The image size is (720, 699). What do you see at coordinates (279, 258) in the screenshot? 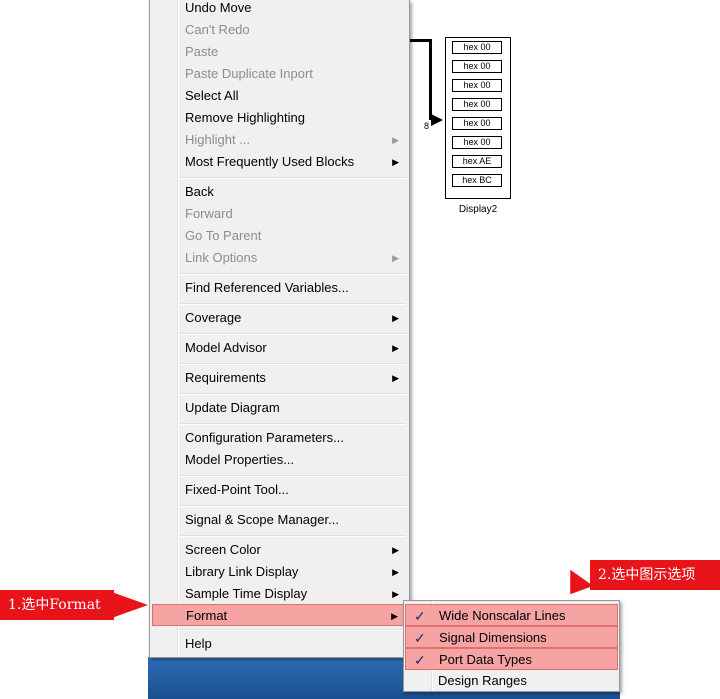
I see `menu-item-link-options: Link Options ▶` at bounding box center [279, 258].